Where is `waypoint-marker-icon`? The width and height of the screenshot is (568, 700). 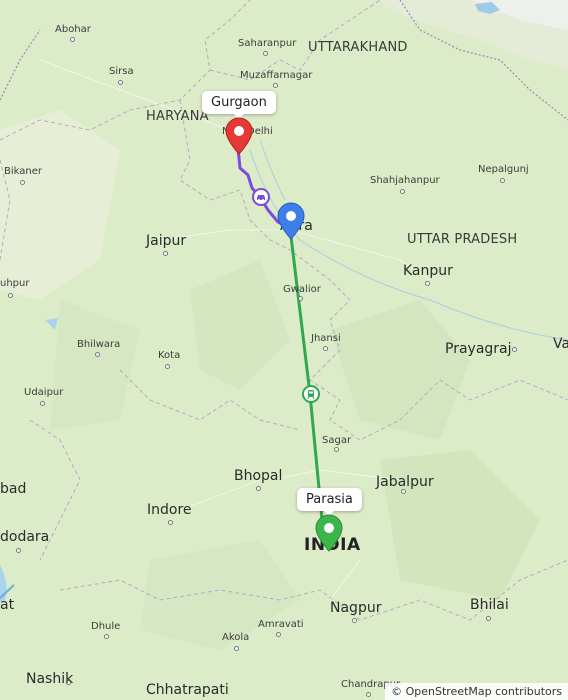 waypoint-marker-icon is located at coordinates (291, 221).